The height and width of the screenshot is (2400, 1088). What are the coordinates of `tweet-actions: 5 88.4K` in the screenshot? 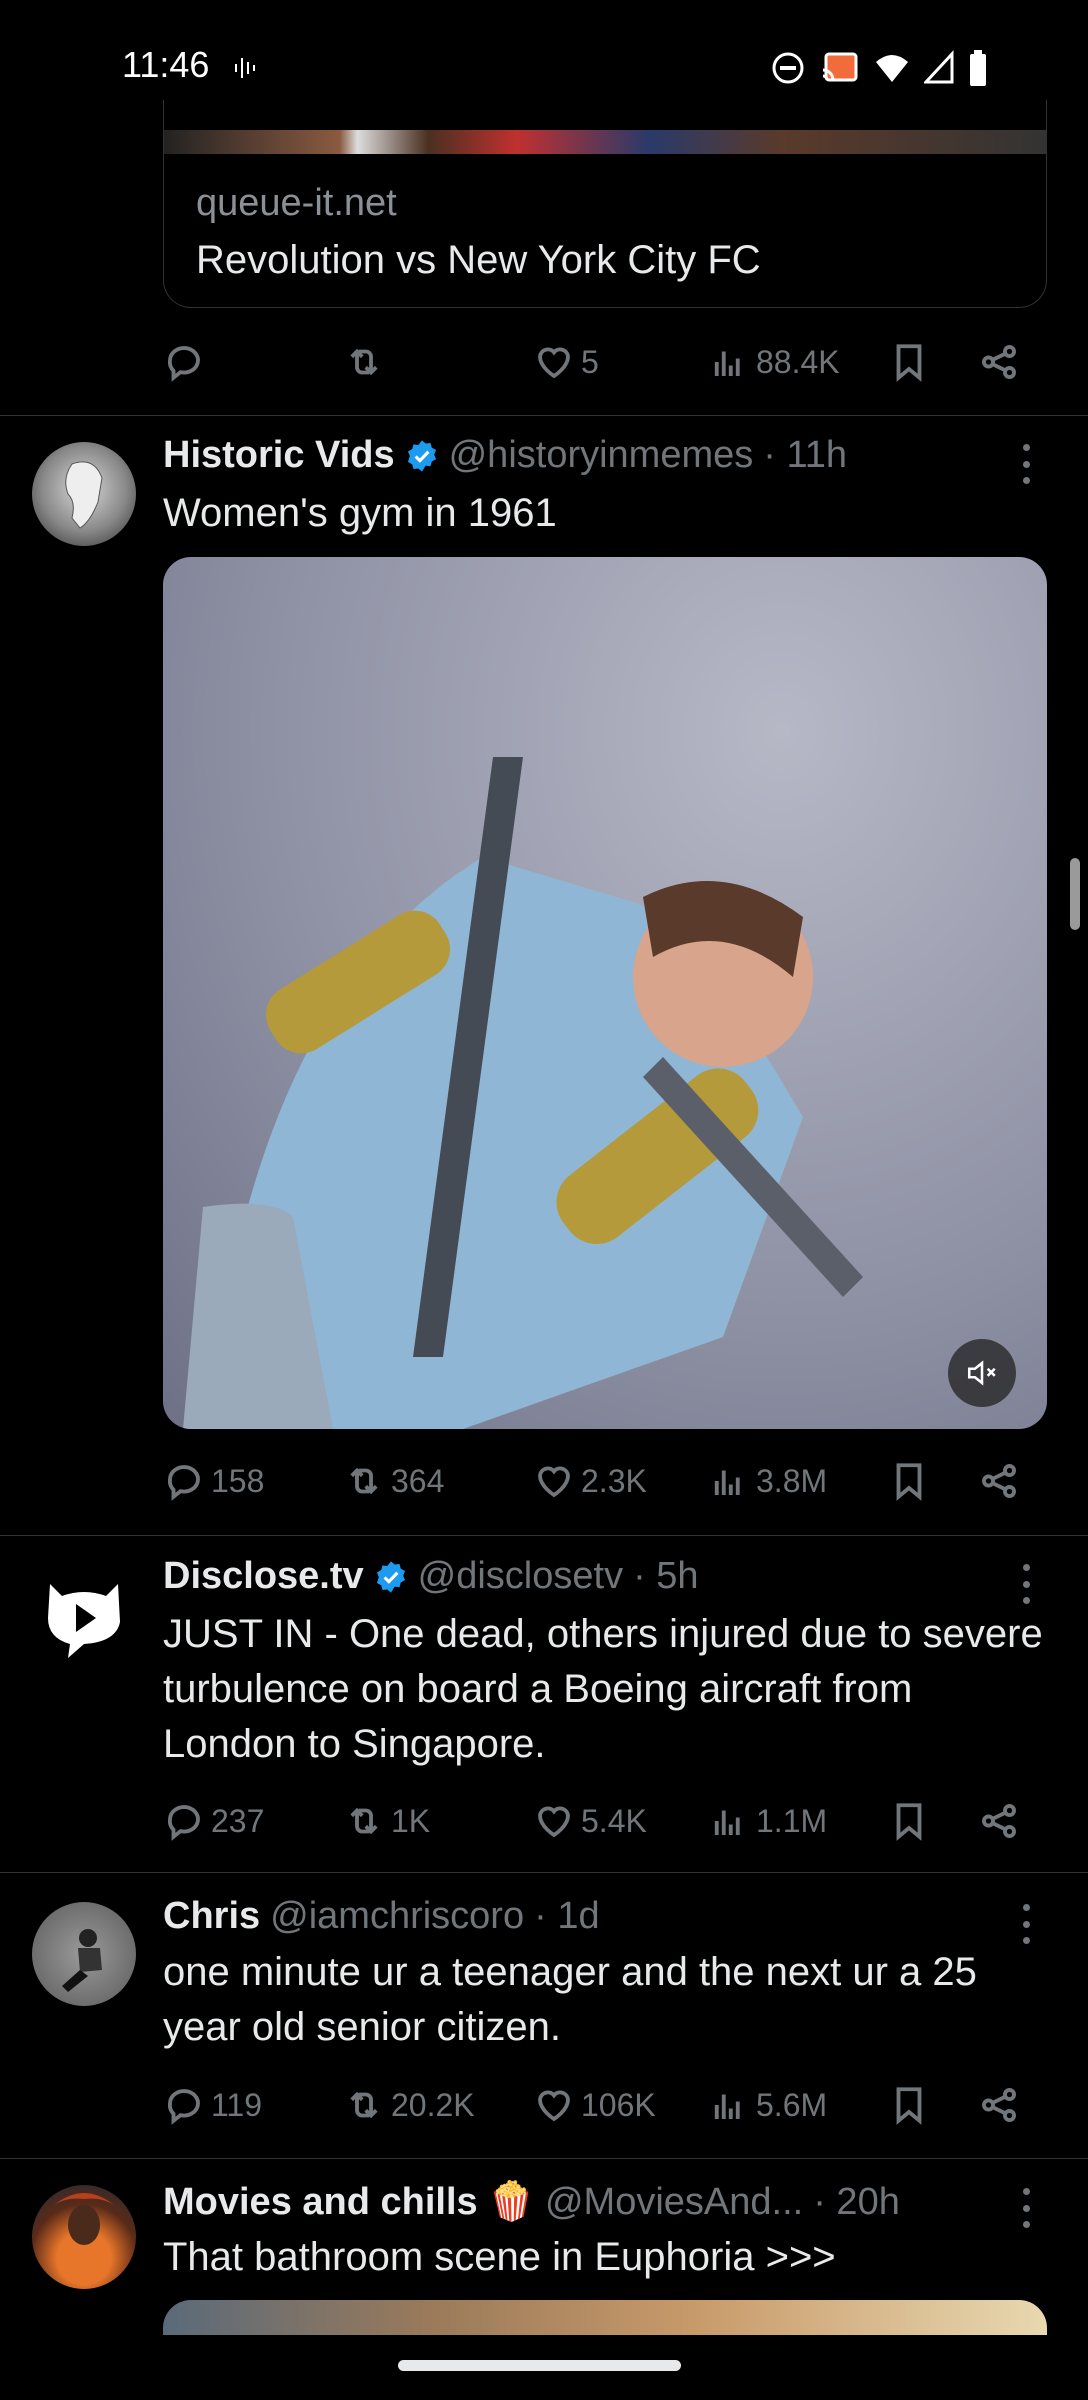 It's located at (605, 362).